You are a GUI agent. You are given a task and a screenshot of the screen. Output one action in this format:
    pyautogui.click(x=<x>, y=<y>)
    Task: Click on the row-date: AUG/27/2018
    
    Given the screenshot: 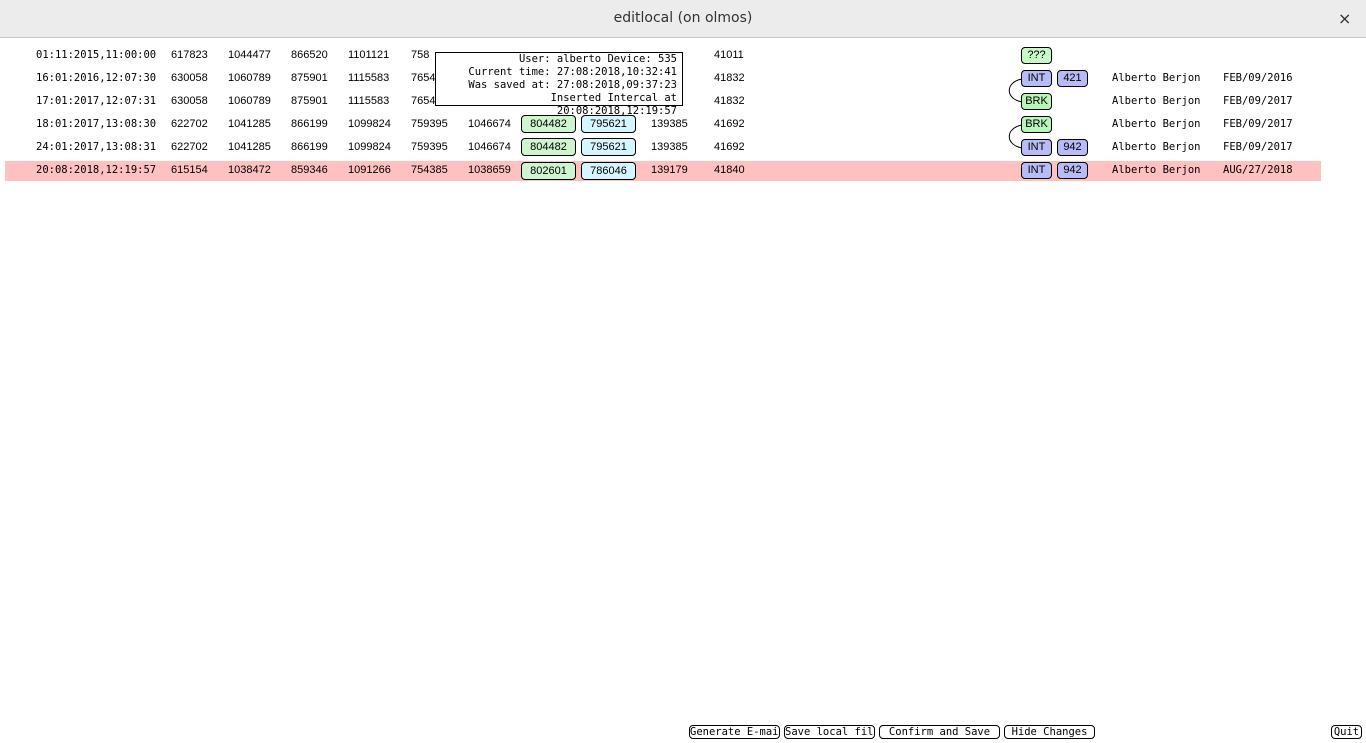 What is the action you would take?
    pyautogui.click(x=1258, y=170)
    